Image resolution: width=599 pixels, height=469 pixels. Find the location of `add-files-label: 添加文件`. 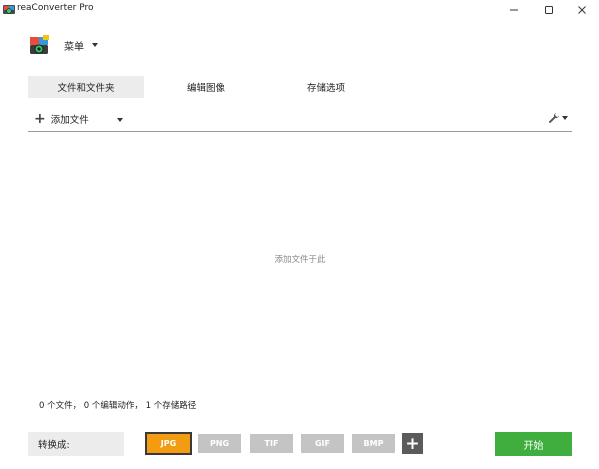

add-files-label: 添加文件 is located at coordinates (69, 120).